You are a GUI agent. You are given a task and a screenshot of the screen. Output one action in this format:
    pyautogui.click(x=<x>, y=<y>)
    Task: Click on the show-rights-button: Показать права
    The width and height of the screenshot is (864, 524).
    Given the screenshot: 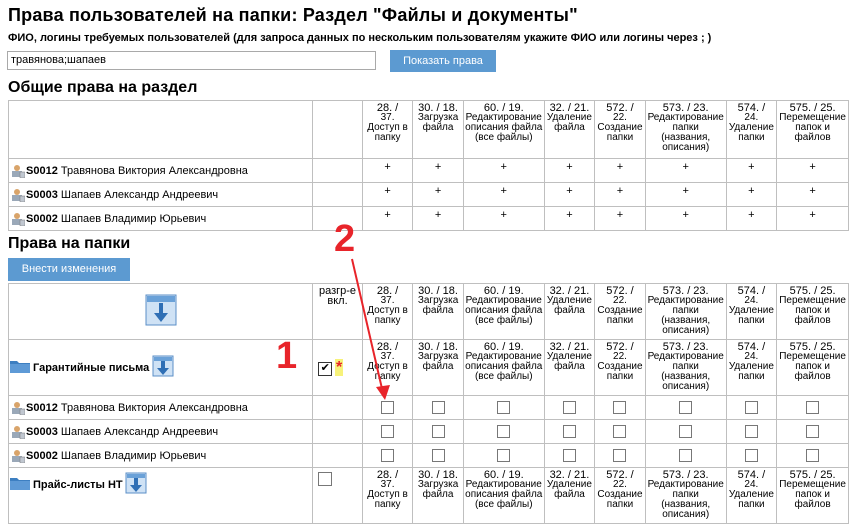 What is the action you would take?
    pyautogui.click(x=443, y=61)
    